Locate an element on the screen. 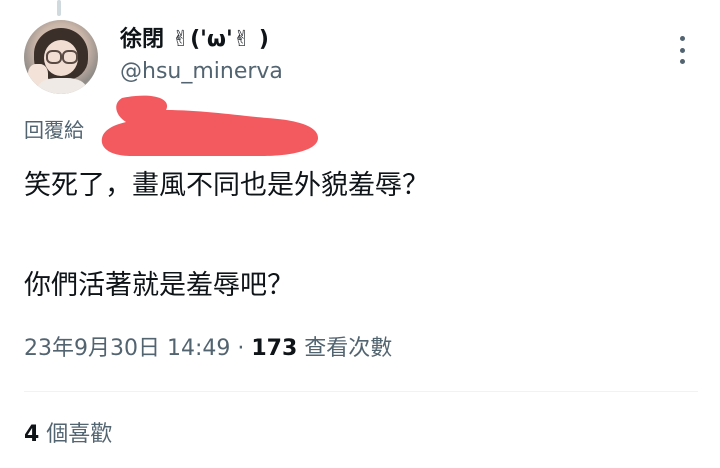 The height and width of the screenshot is (468, 720). tweet-meta: 23年9月30日 14:49 · 173 查看次數 is located at coordinates (208, 349).